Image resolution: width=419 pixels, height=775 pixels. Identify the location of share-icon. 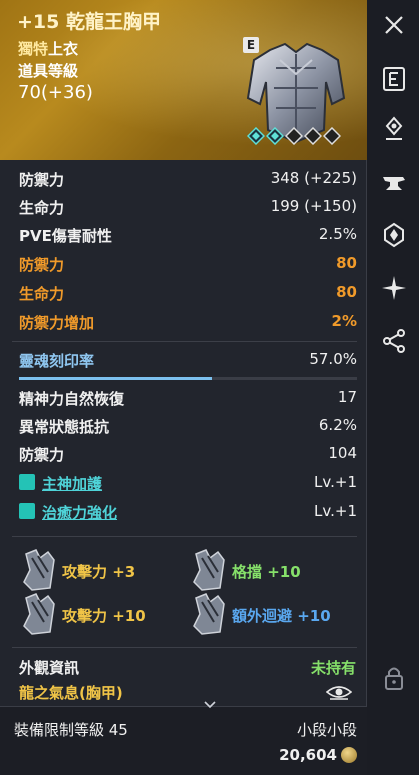
(394, 341).